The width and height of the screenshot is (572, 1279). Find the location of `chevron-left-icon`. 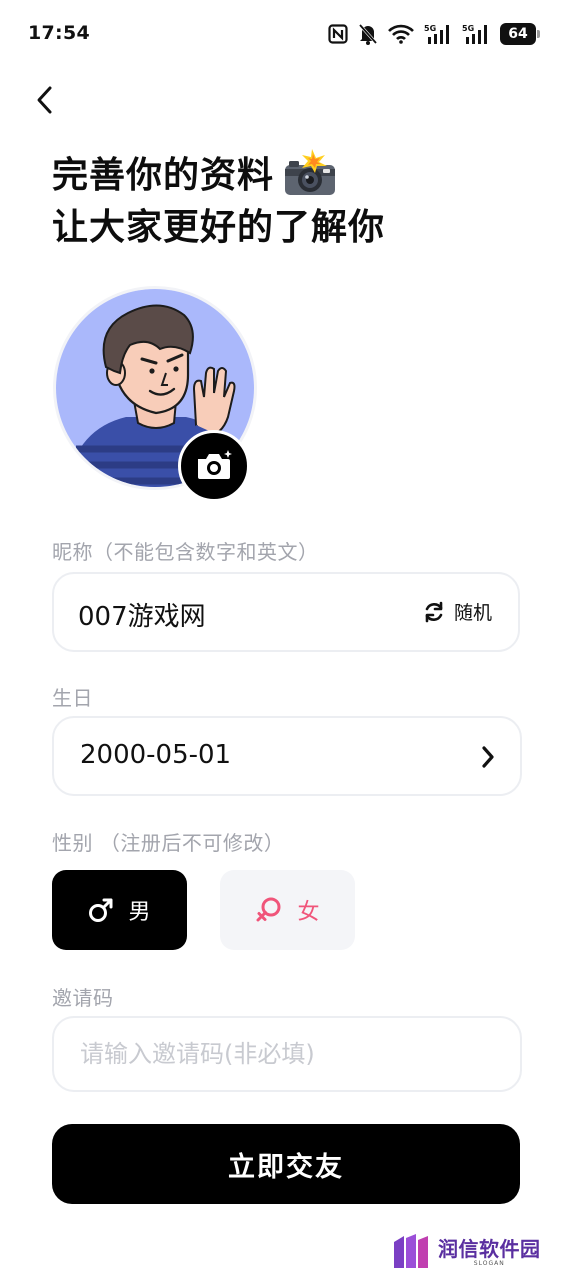

chevron-left-icon is located at coordinates (44, 100).